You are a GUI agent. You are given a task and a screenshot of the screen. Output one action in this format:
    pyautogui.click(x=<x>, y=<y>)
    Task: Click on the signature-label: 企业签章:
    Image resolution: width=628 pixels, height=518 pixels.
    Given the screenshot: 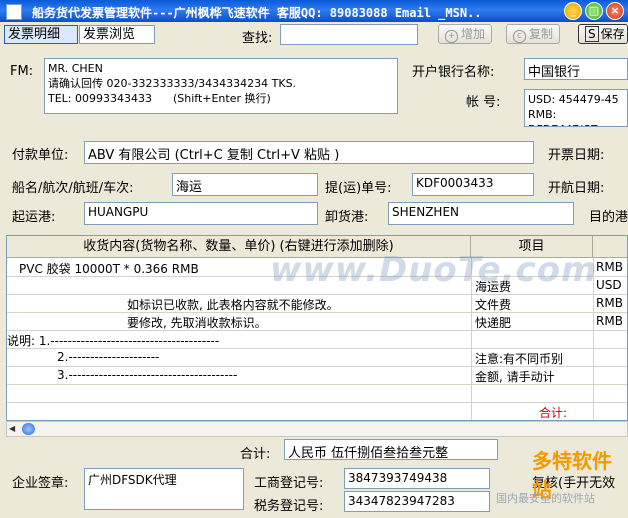 What is the action you would take?
    pyautogui.click(x=40, y=483)
    